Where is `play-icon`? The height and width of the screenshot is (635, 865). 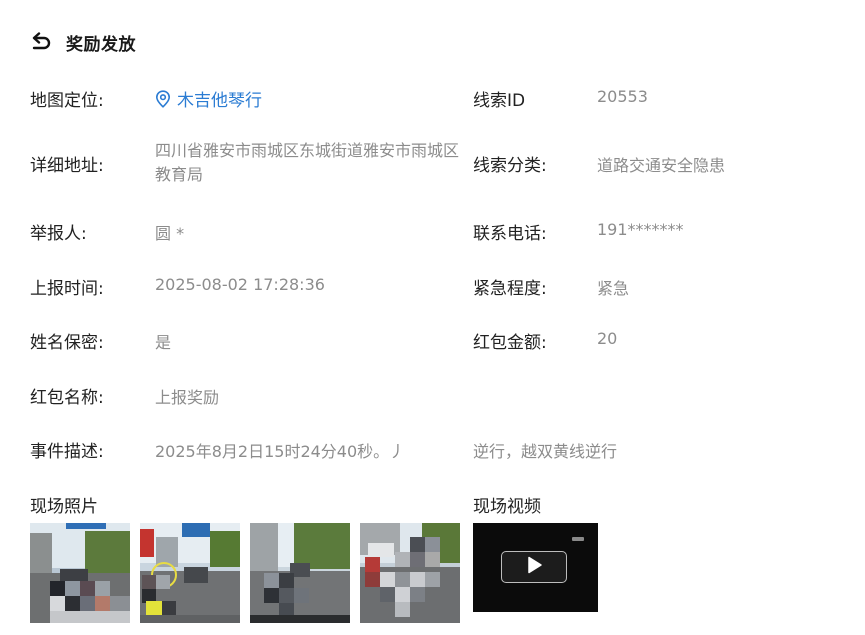 play-icon is located at coordinates (534, 567).